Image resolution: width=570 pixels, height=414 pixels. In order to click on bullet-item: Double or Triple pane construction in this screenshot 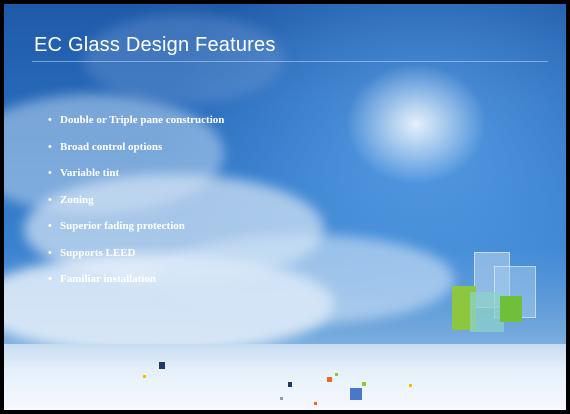, I will do `click(136, 126)`.